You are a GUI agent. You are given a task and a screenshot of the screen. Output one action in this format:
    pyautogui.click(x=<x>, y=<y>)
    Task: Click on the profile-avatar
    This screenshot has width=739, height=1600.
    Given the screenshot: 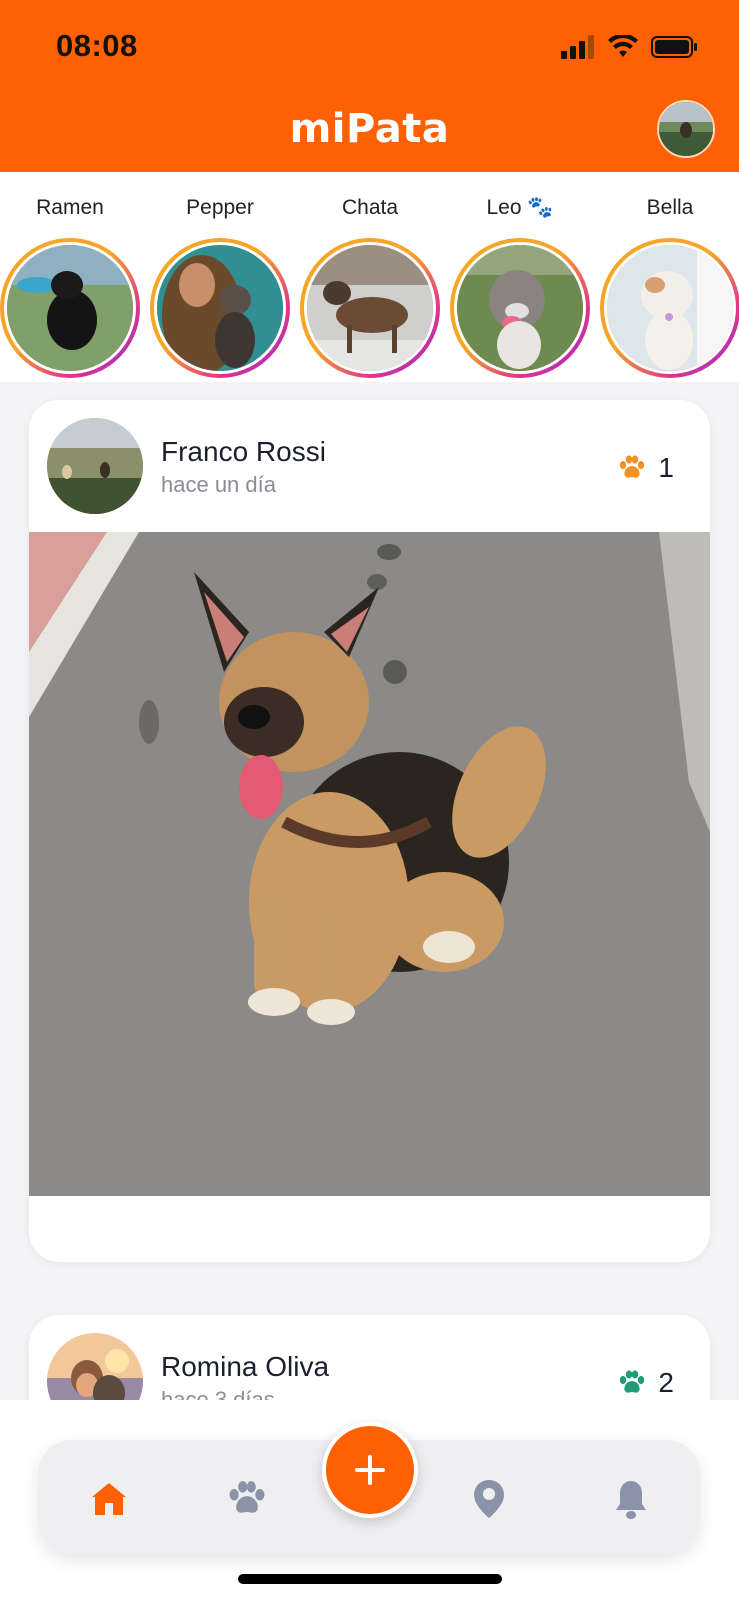 What is the action you would take?
    pyautogui.click(x=686, y=129)
    